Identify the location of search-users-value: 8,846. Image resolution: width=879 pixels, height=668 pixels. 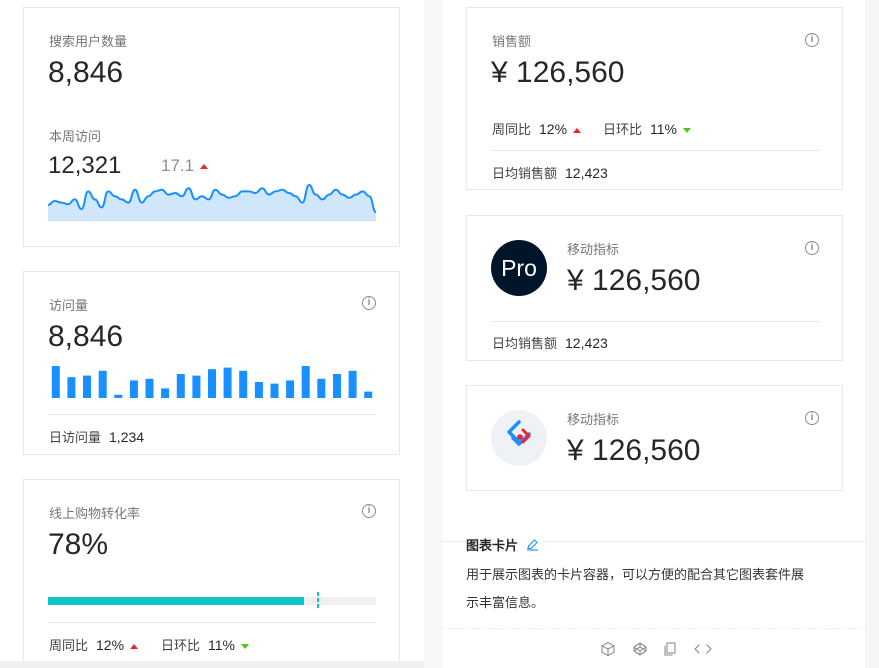
(86, 72).